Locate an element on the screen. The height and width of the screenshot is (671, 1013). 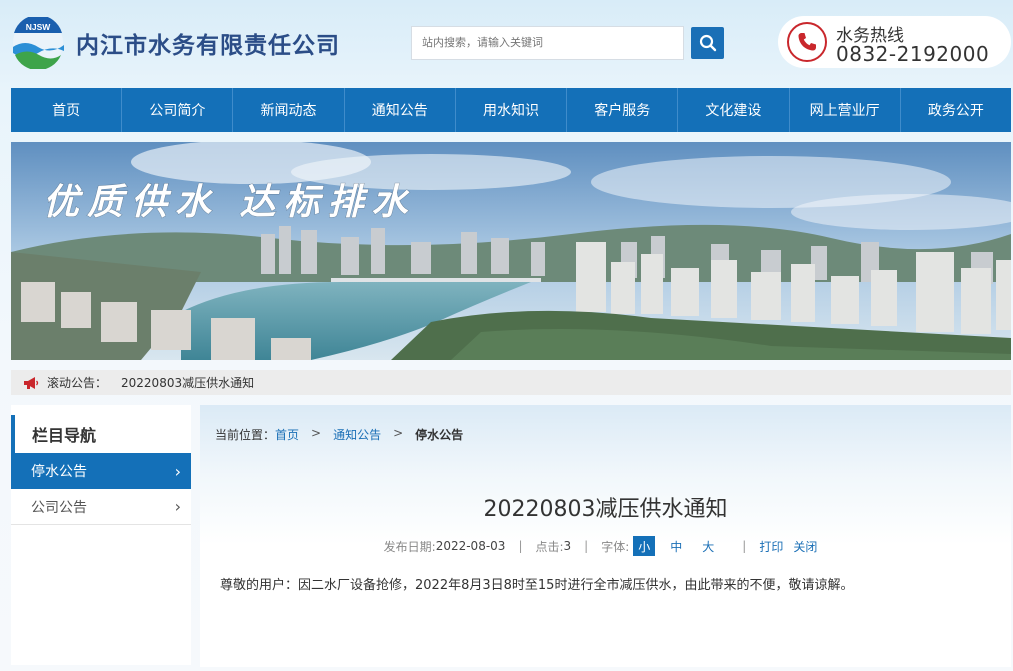
breadcrumb-section-link: 通知公告 is located at coordinates (357, 434).